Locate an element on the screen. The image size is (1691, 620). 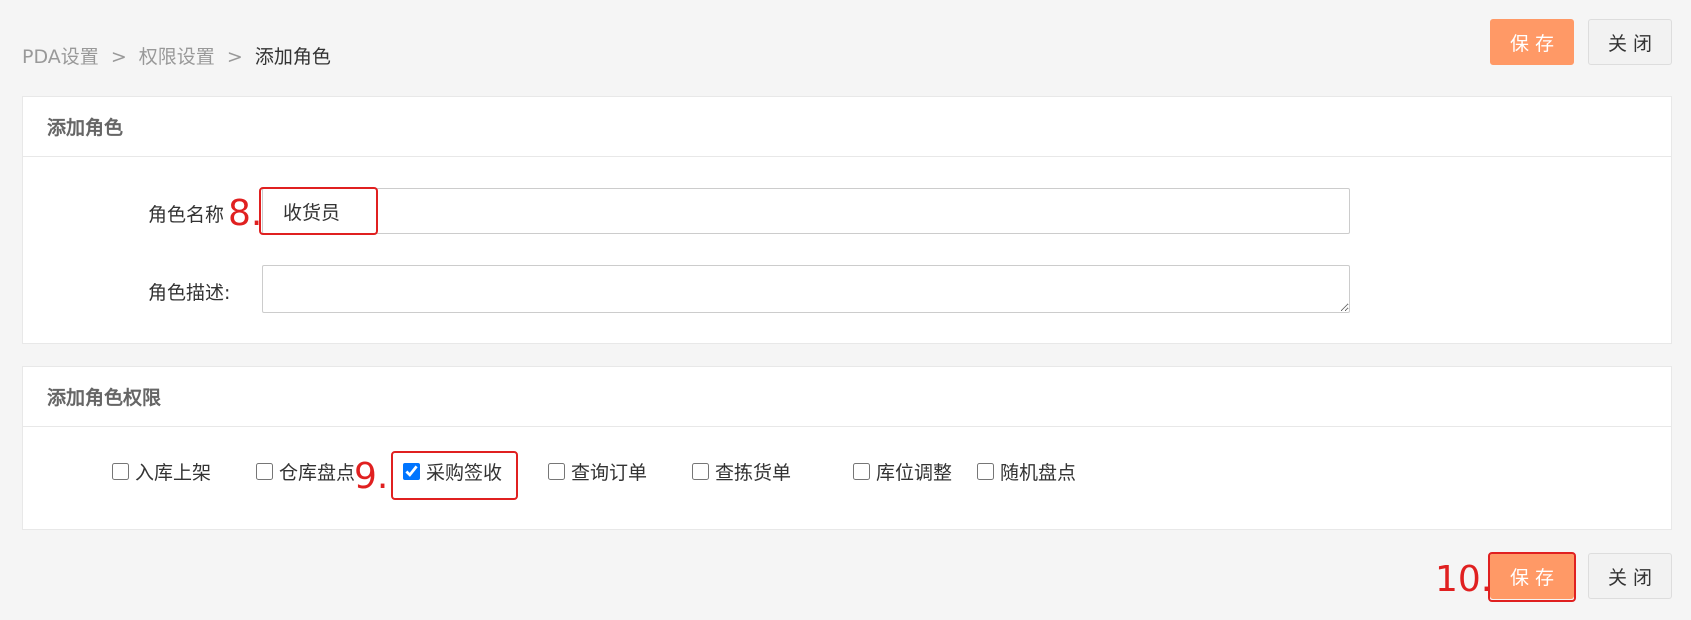
permission-checkbox-query-picklist: 查拣货单 is located at coordinates (741, 471).